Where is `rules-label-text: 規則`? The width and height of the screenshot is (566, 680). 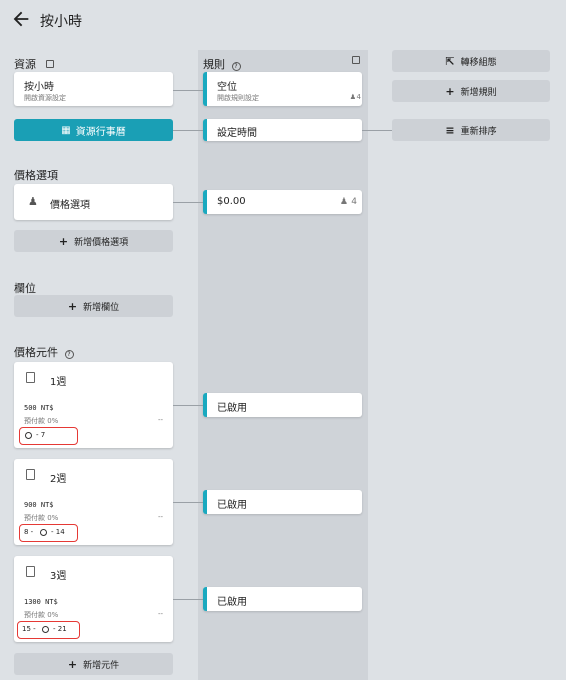
rules-label-text: 規則 is located at coordinates (214, 64).